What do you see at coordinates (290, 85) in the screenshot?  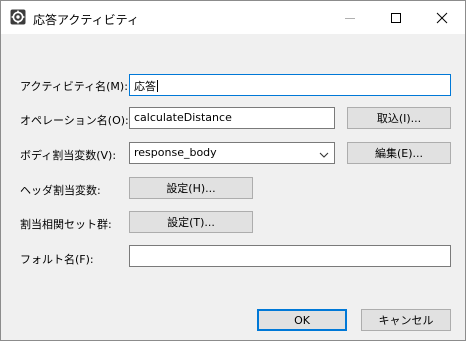 I see `activity-name-input: 応答` at bounding box center [290, 85].